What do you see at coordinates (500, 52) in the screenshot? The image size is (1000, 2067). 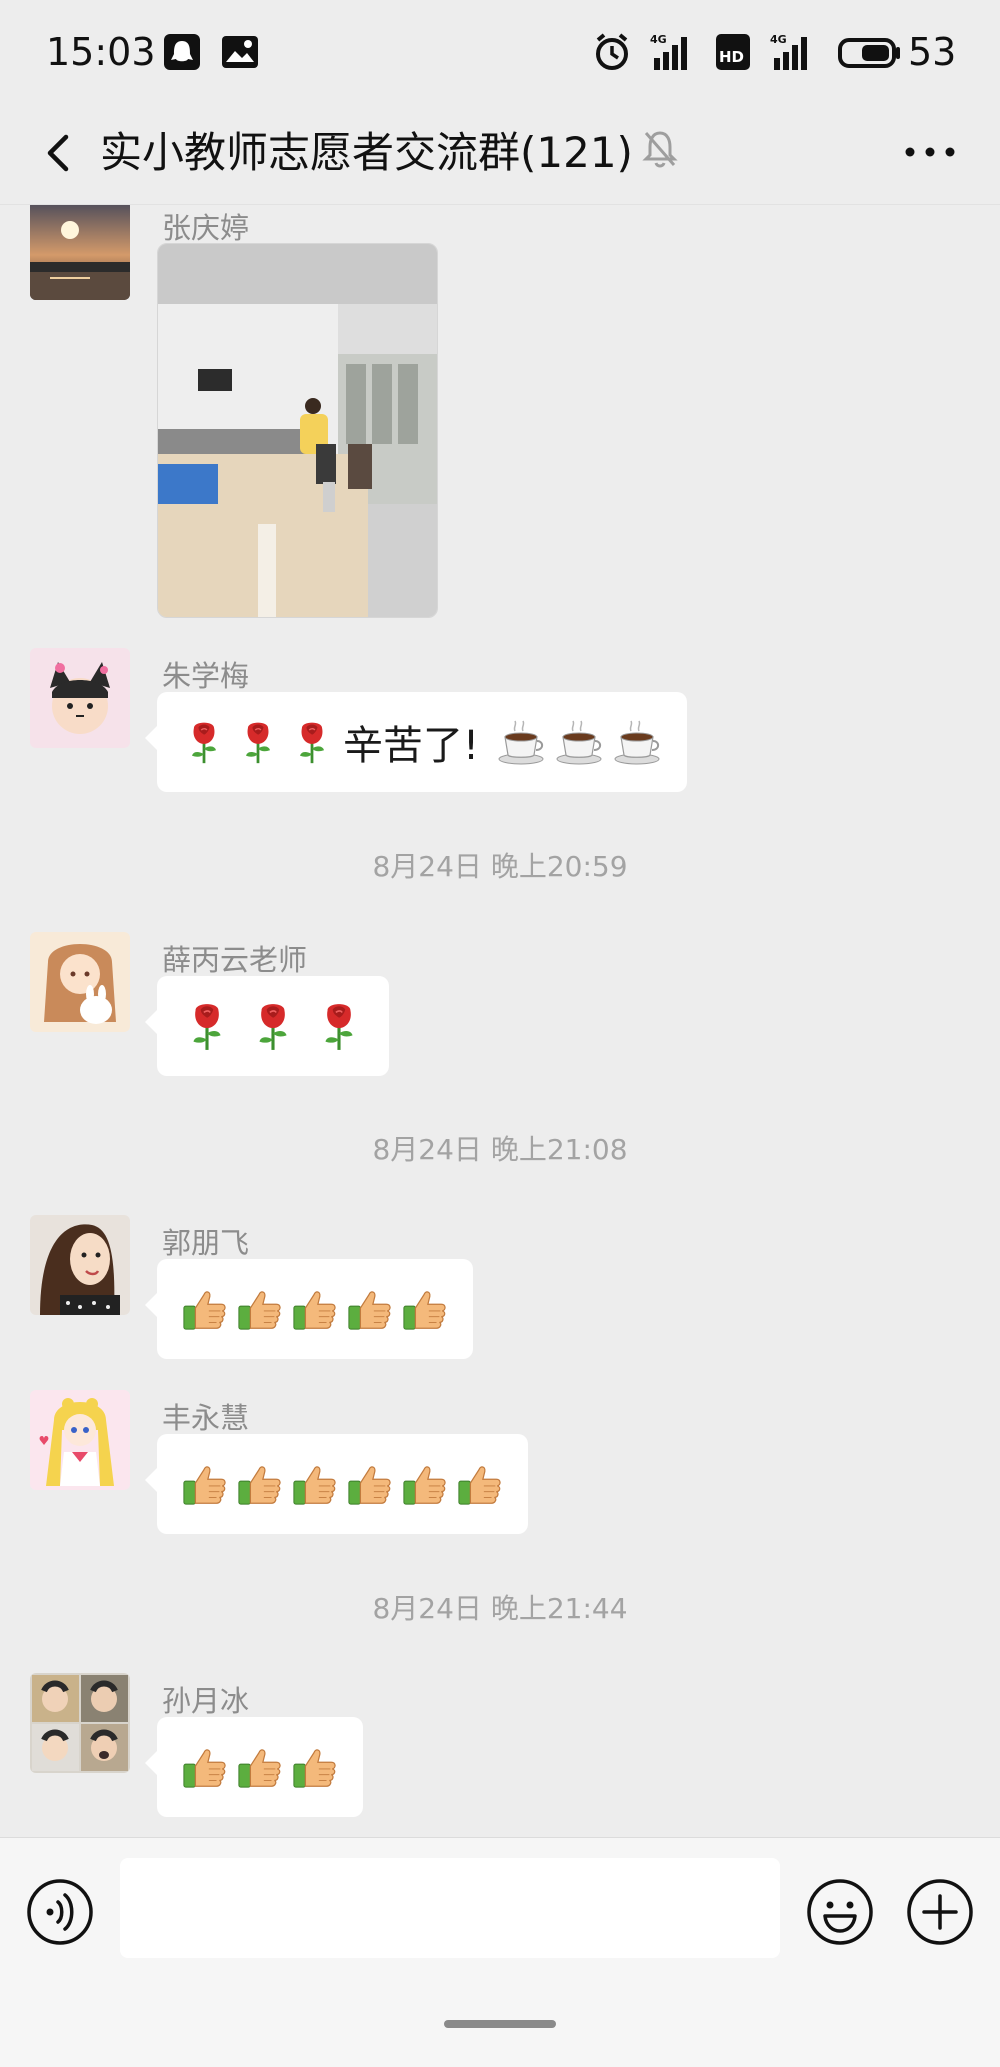 I see `status-bar: 15:03 4G HD 4G 53` at bounding box center [500, 52].